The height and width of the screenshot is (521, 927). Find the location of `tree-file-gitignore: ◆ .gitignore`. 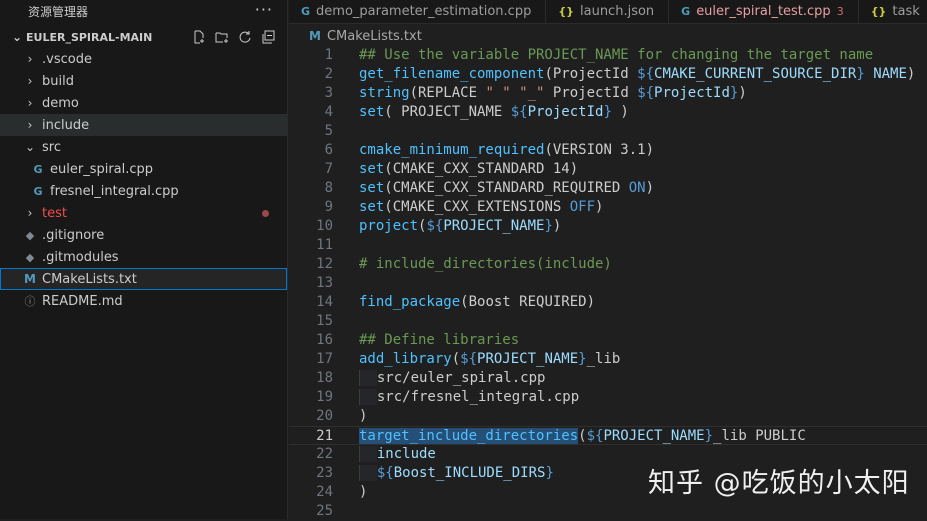

tree-file-gitignore: ◆ .gitignore is located at coordinates (143, 235).